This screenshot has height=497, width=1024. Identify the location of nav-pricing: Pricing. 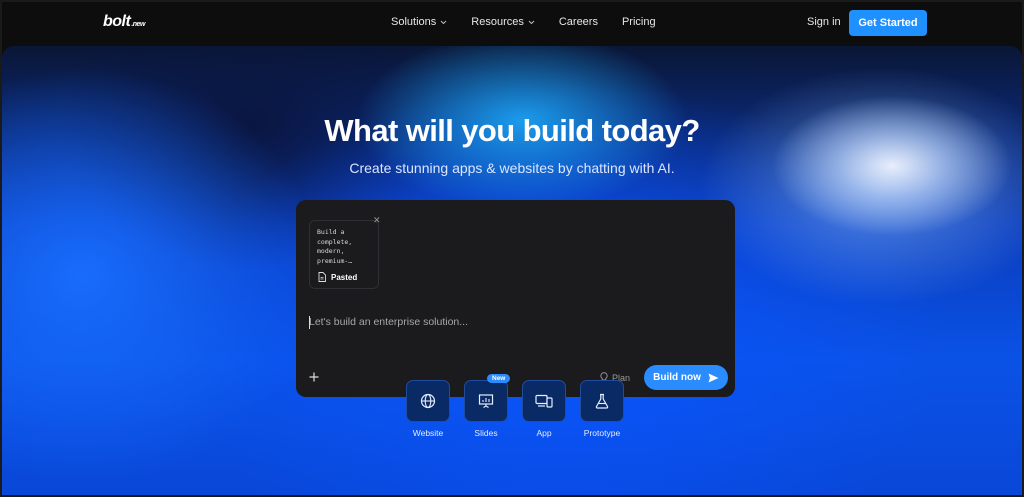
(639, 22).